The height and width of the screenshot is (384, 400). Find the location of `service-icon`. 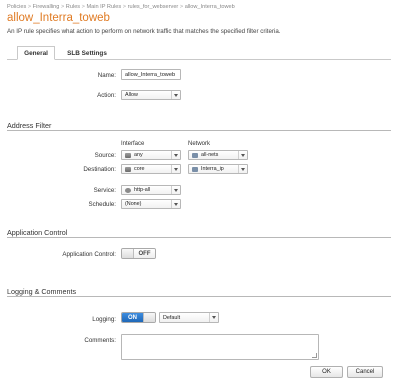

service-icon is located at coordinates (128, 190).